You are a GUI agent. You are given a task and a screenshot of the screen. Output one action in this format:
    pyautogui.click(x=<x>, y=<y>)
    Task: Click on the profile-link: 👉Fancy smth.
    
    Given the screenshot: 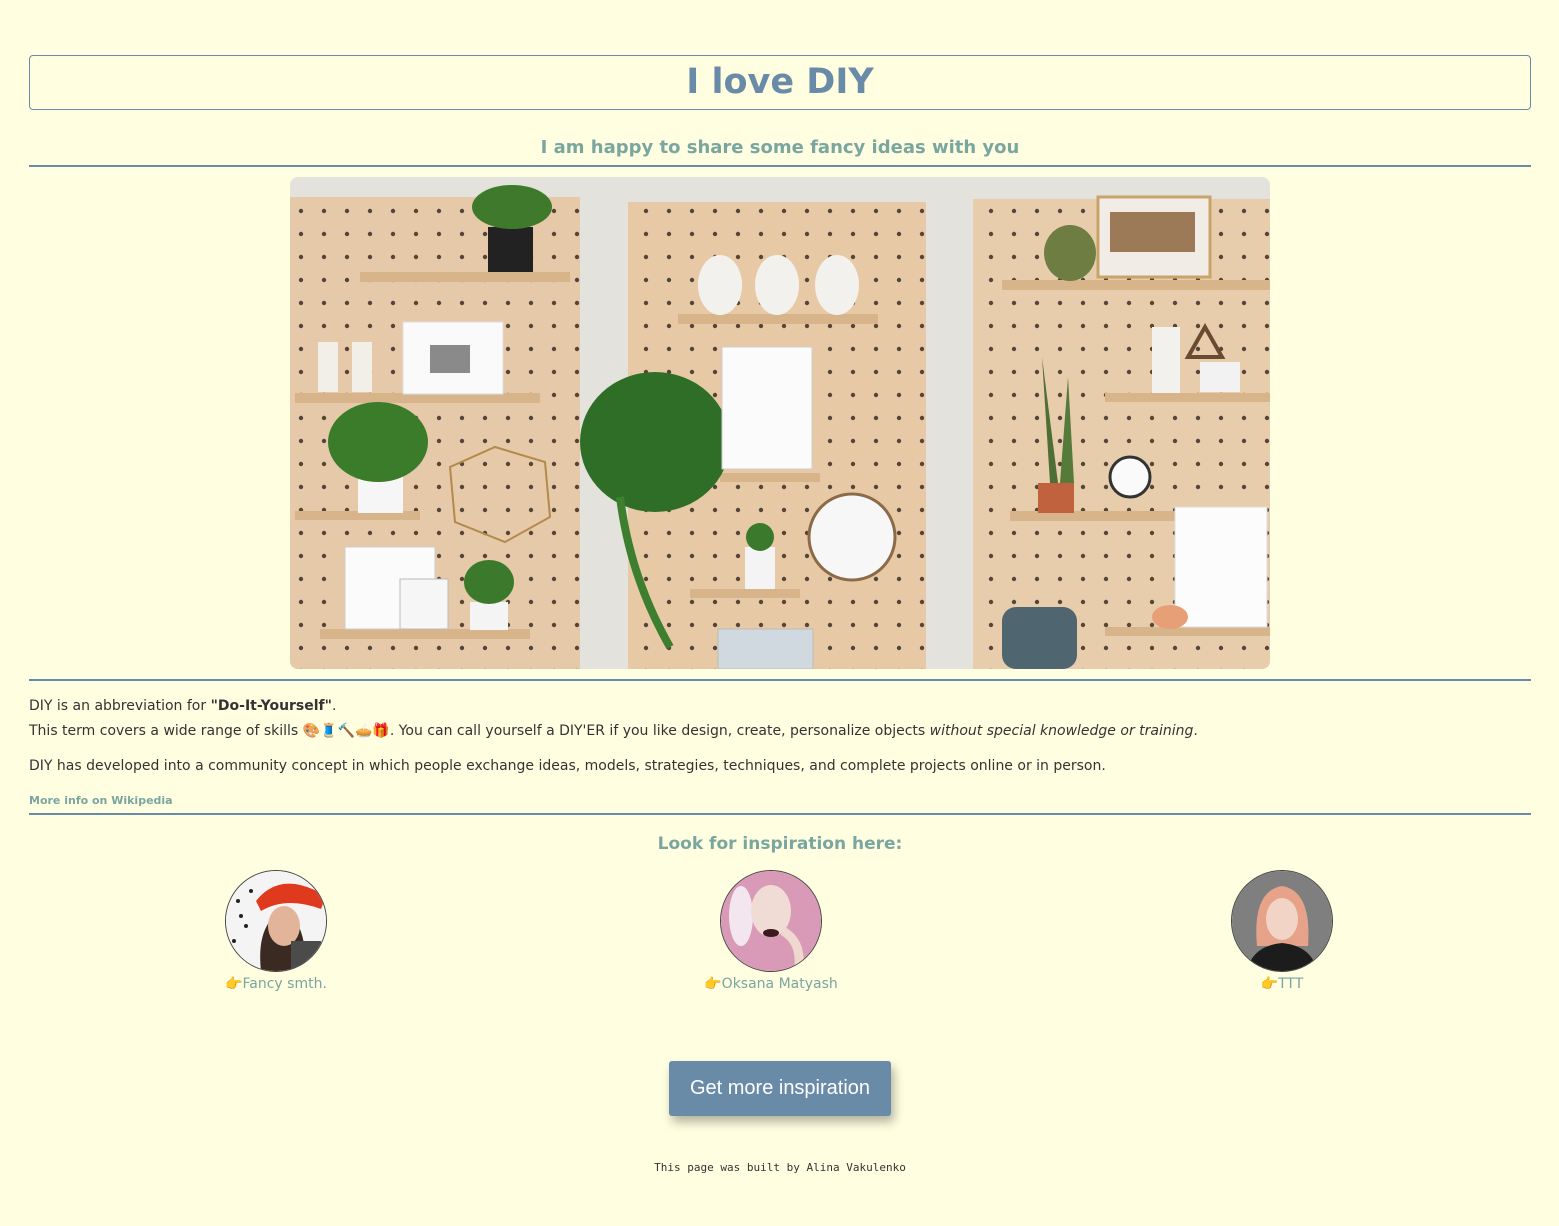 What is the action you would take?
    pyautogui.click(x=276, y=984)
    